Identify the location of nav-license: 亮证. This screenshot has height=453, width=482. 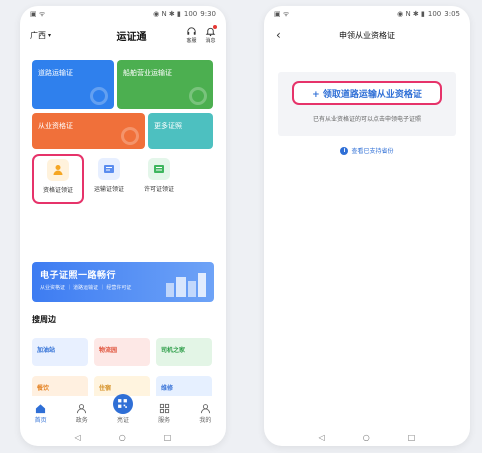
(123, 409).